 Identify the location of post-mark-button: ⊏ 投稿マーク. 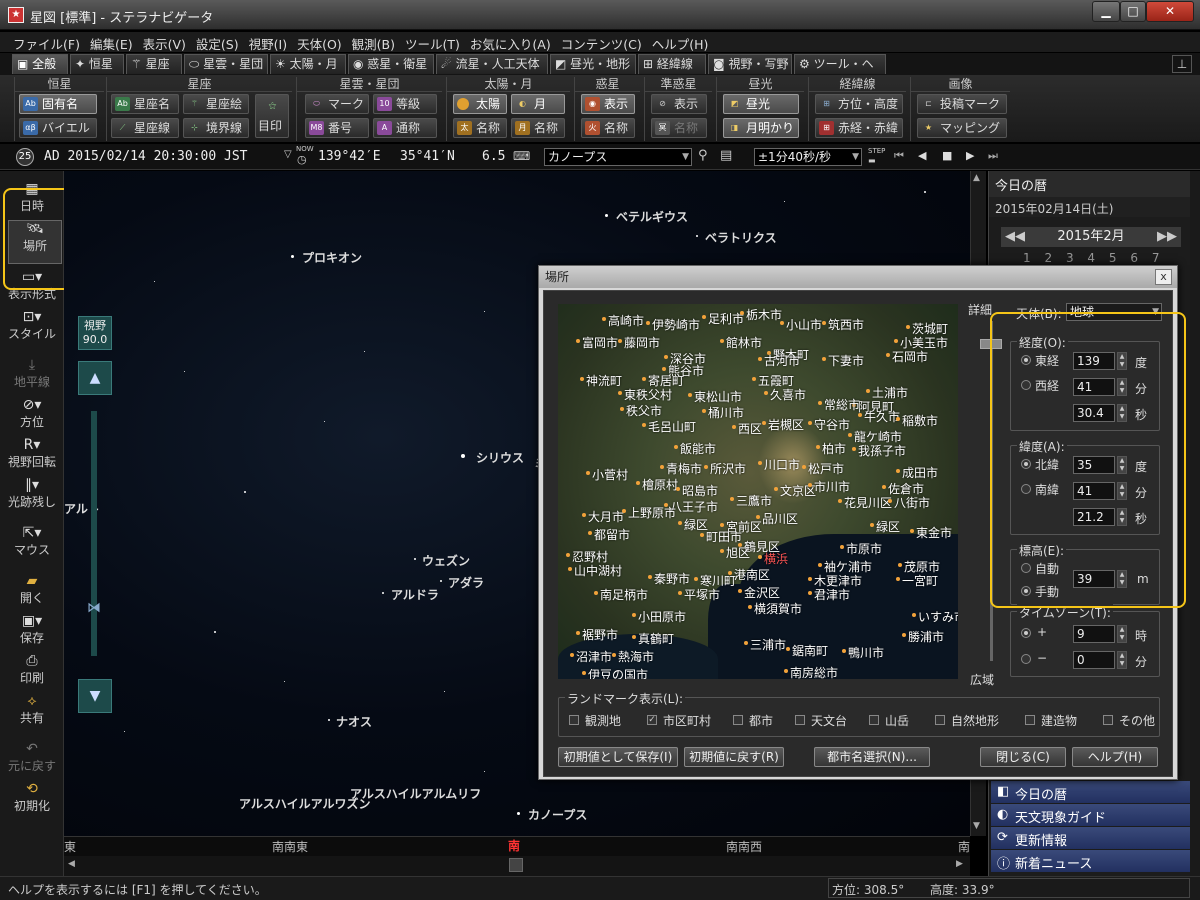
(962, 104).